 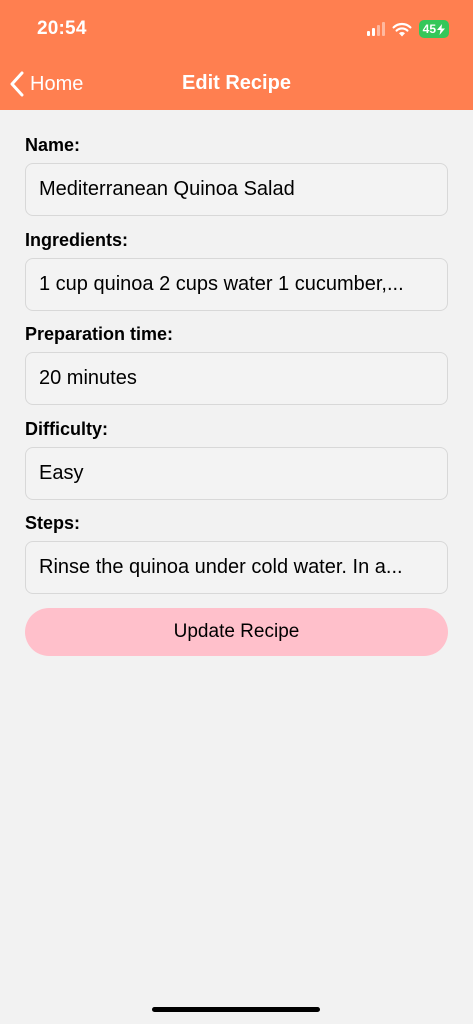 I want to click on cellular-signal-icon, so click(x=375, y=29).